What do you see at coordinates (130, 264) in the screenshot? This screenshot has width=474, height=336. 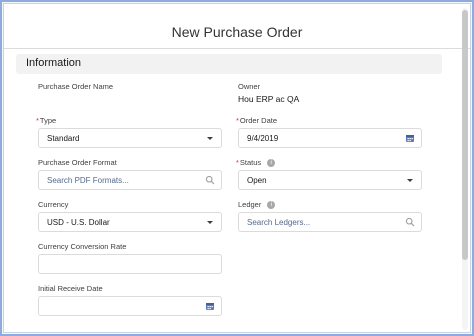 I see `currency-conversion-rate-input` at bounding box center [130, 264].